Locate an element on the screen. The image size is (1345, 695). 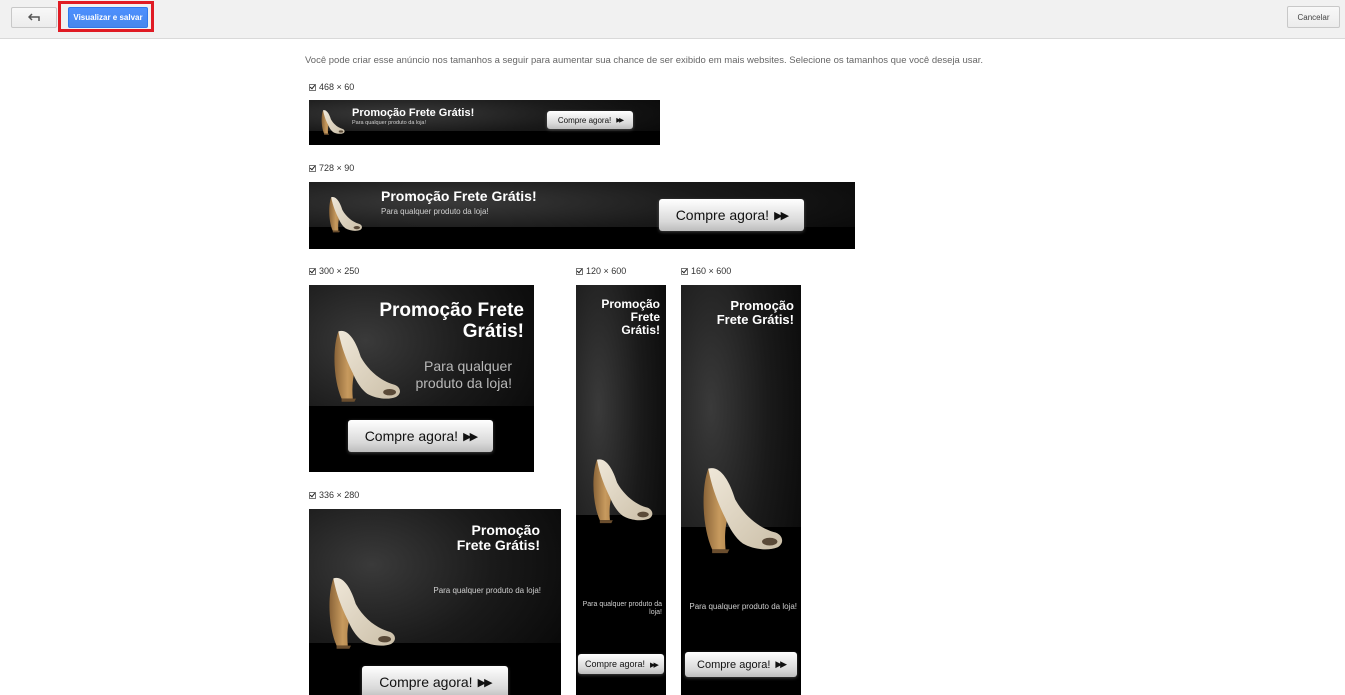
cancel-button: Cancelar is located at coordinates (1313, 17).